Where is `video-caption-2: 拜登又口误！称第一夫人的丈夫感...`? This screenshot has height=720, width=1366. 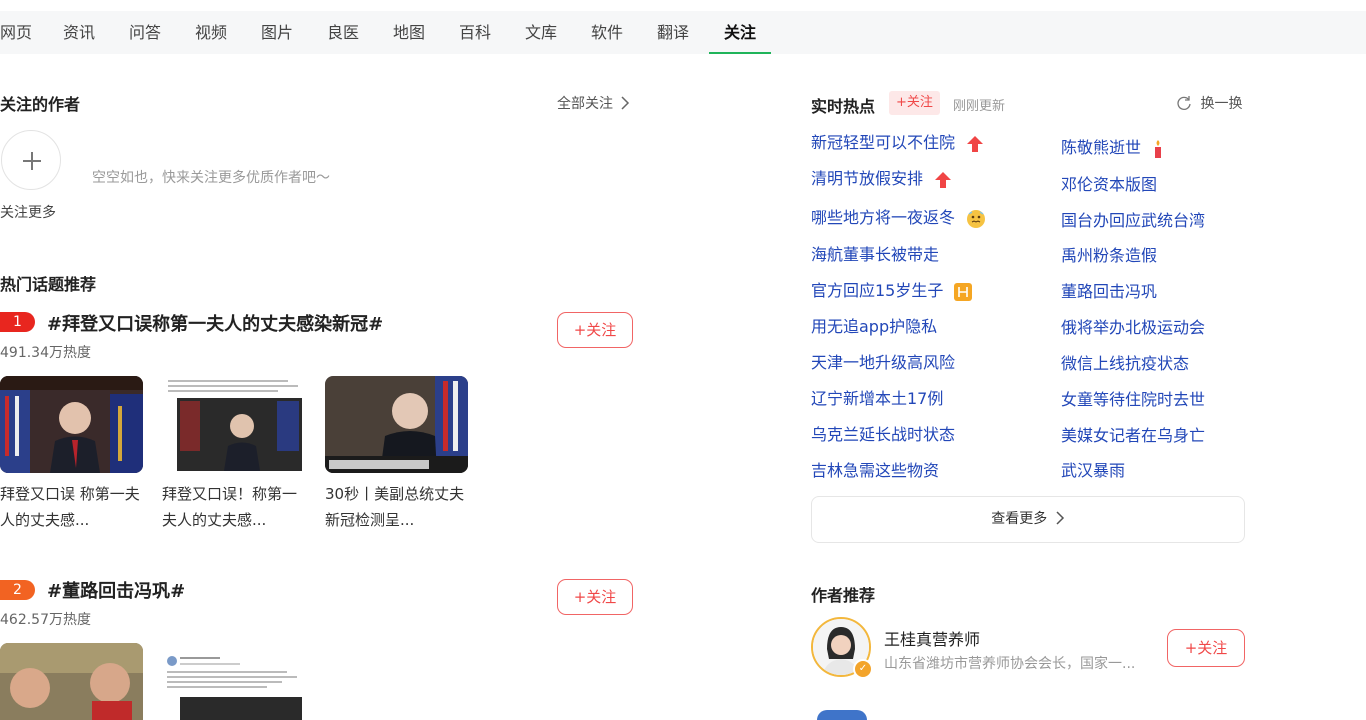
video-caption-2: 拜登又口误！称第一夫人的丈夫感... is located at coordinates (234, 507).